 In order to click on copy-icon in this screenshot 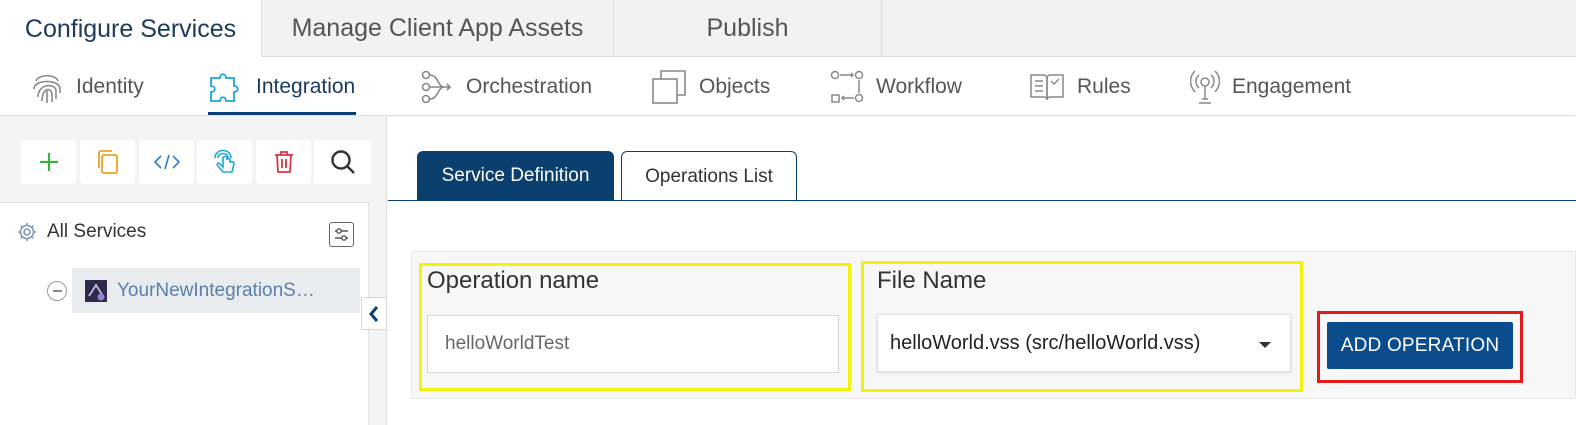, I will do `click(107, 162)`.